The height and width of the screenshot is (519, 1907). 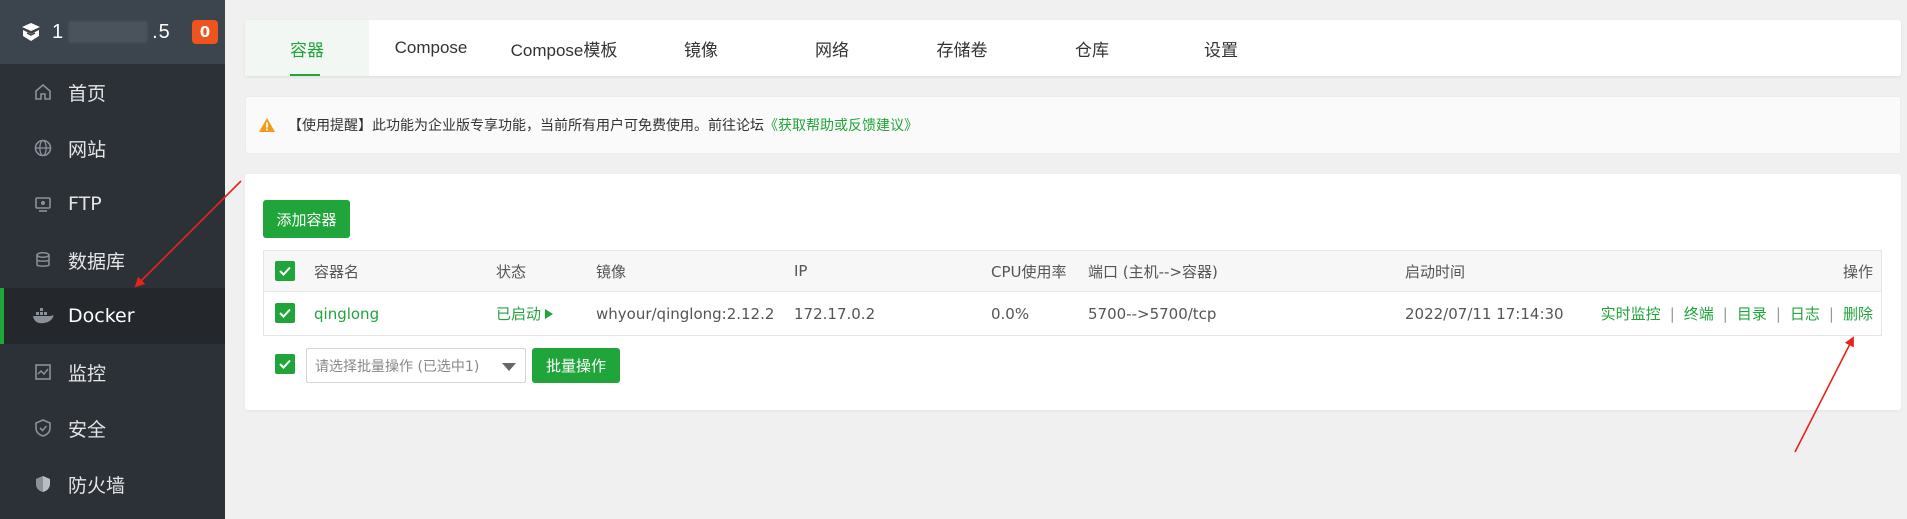 I want to click on server-logo-icon, so click(x=31, y=32).